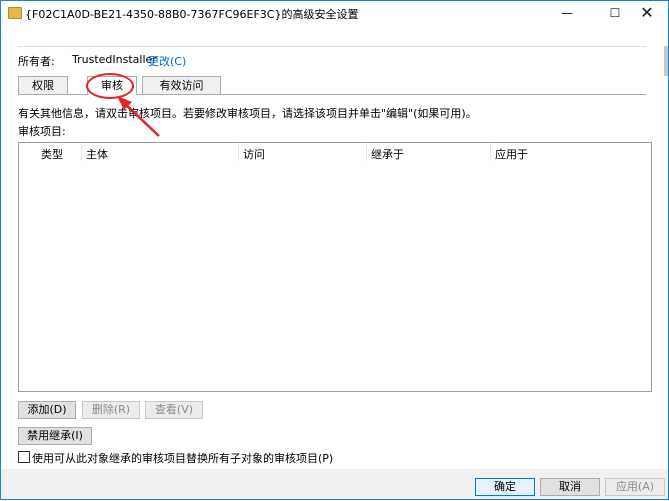  Describe the element at coordinates (647, 13) in the screenshot. I see `close-button: ✕` at that location.